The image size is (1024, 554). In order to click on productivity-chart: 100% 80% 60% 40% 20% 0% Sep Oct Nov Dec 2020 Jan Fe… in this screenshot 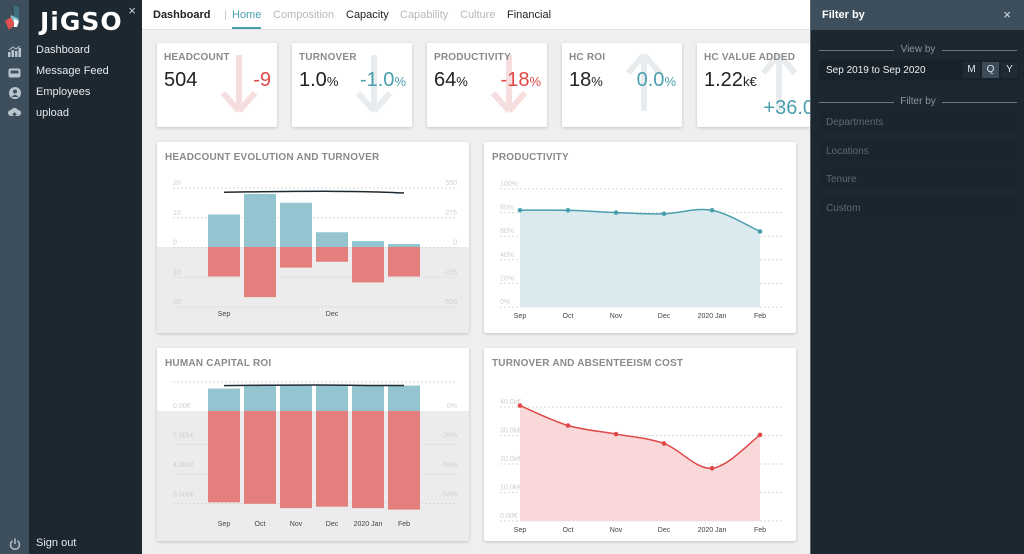, I will do `click(642, 250)`.